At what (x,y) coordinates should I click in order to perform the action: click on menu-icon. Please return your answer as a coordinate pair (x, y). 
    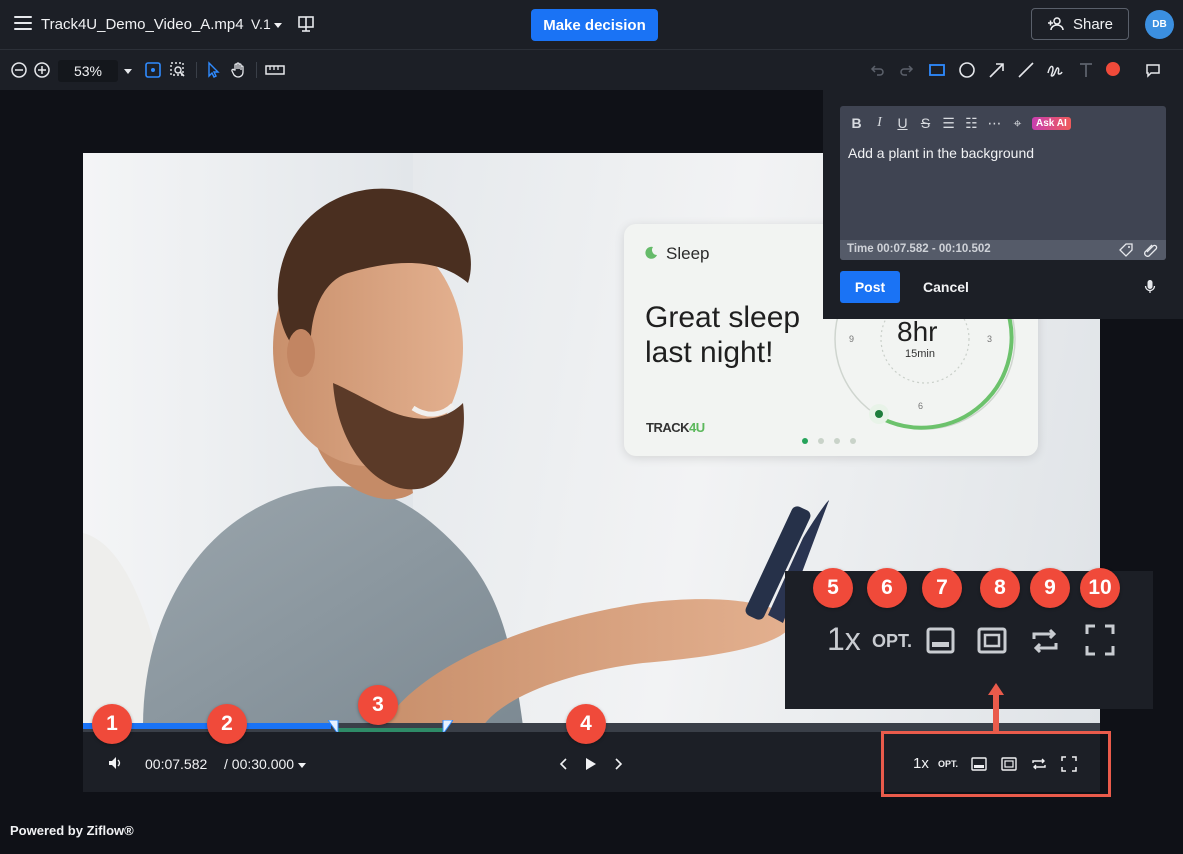
    Looking at the image, I should click on (23, 23).